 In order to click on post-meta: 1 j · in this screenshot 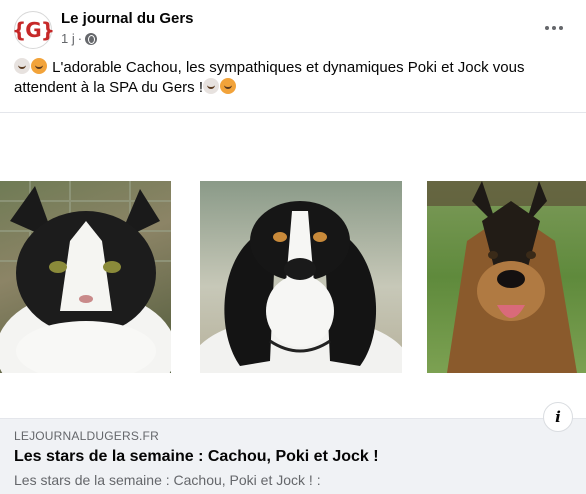, I will do `click(79, 38)`.